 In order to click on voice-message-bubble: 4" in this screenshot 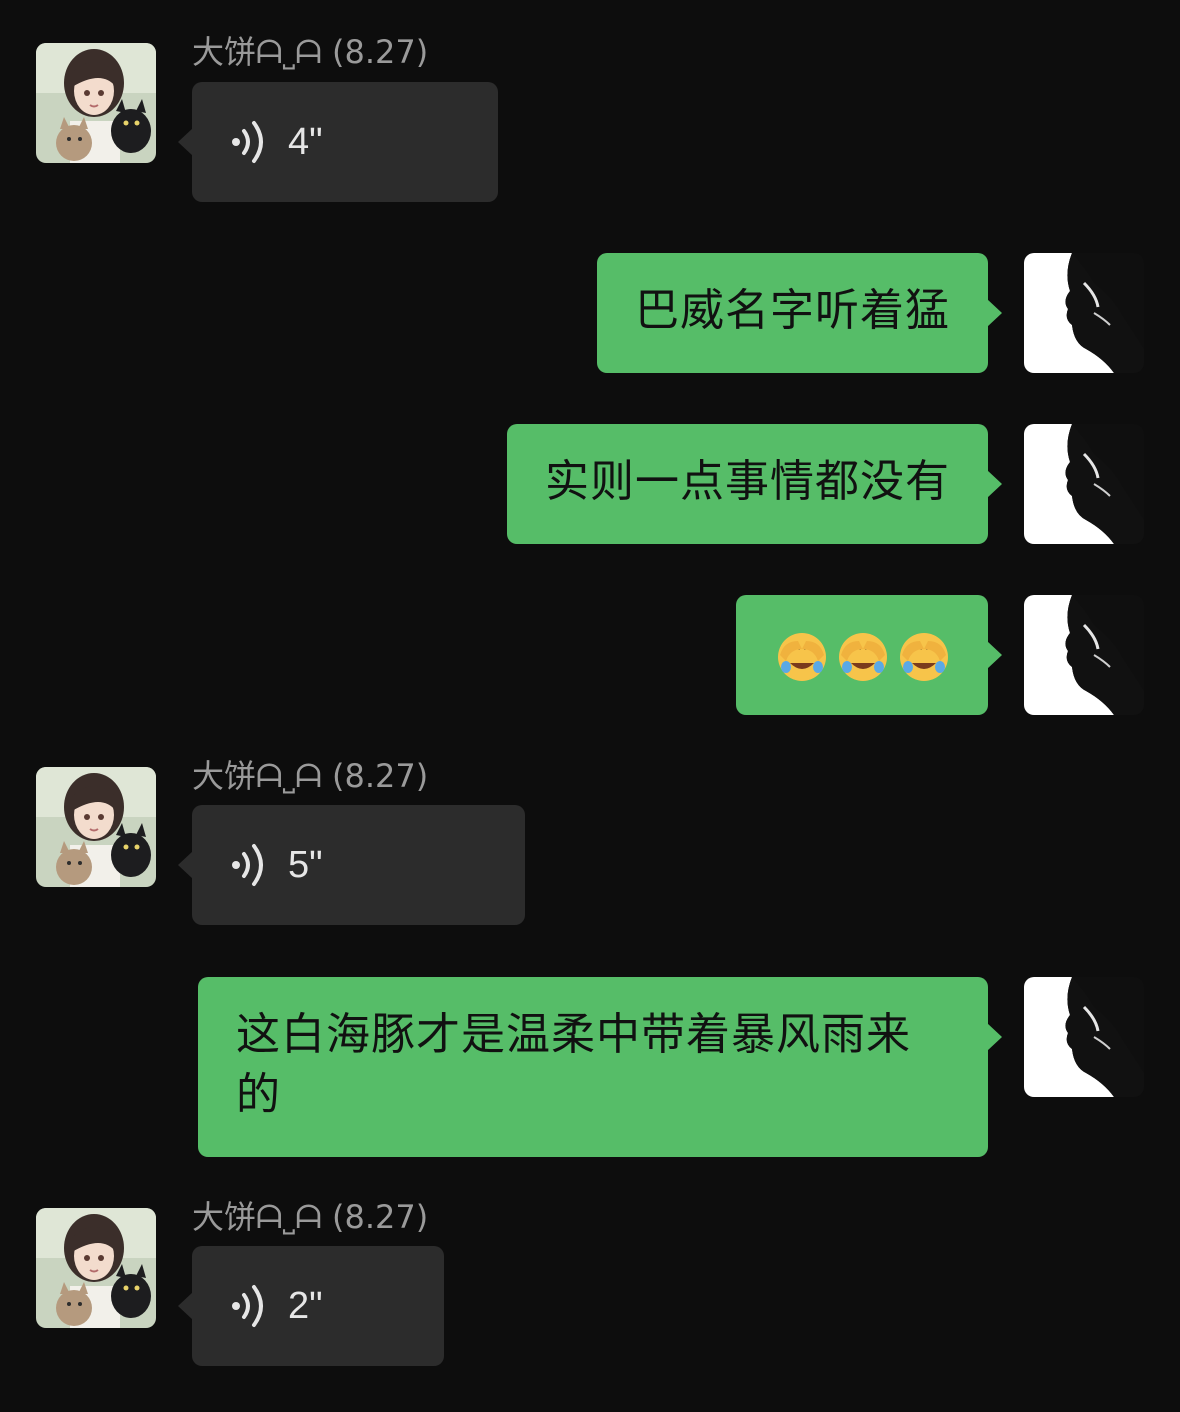, I will do `click(338, 142)`.